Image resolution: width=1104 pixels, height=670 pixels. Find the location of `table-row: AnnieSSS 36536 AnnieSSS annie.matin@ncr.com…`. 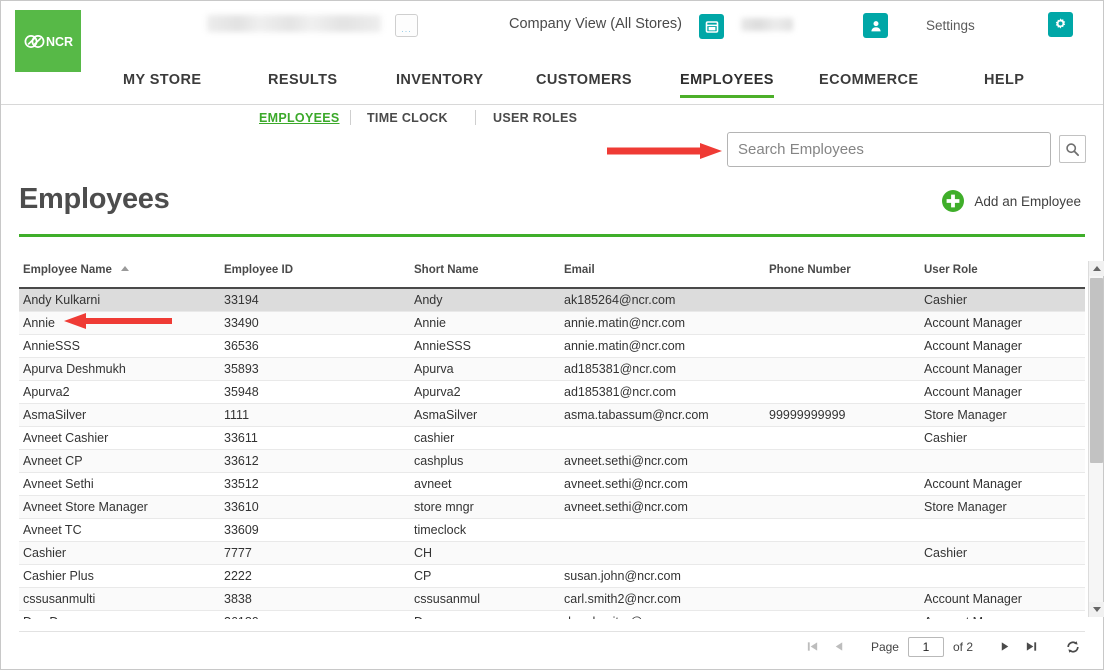

table-row: AnnieSSS 36536 AnnieSSS annie.matin@ncr.com… is located at coordinates (552, 346).